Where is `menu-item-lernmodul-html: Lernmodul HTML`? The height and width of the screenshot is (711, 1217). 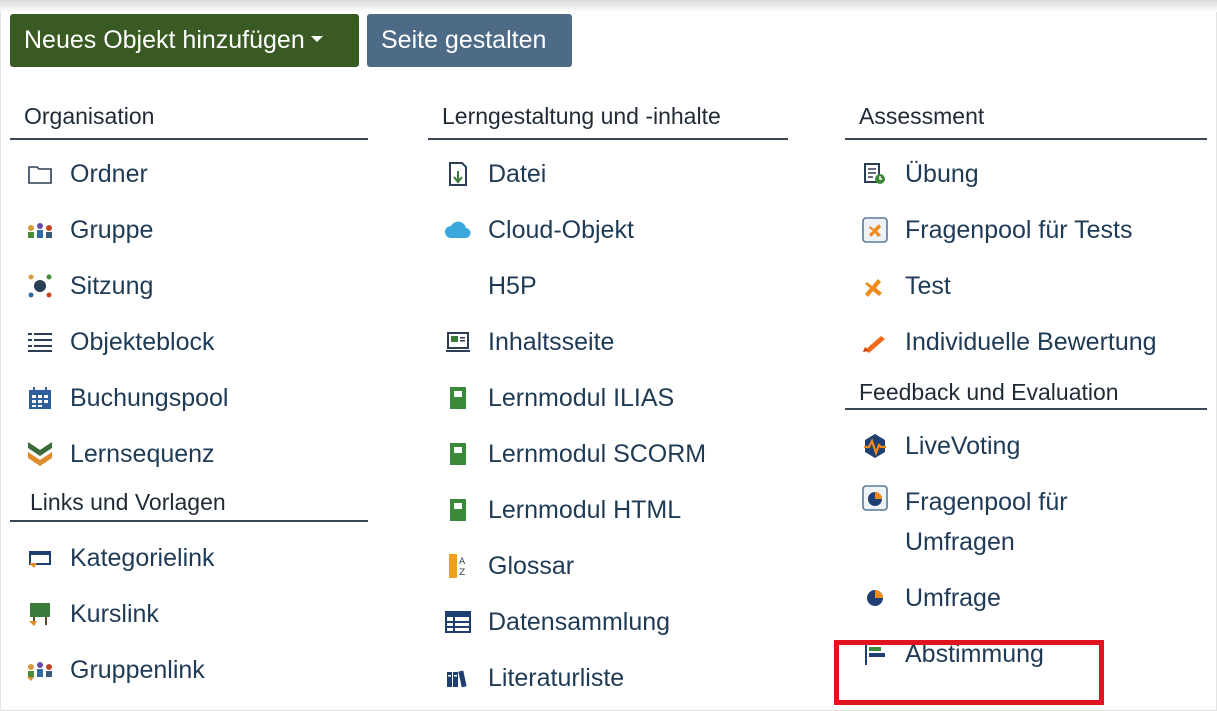 menu-item-lernmodul-html: Lernmodul HTML is located at coordinates (608, 510).